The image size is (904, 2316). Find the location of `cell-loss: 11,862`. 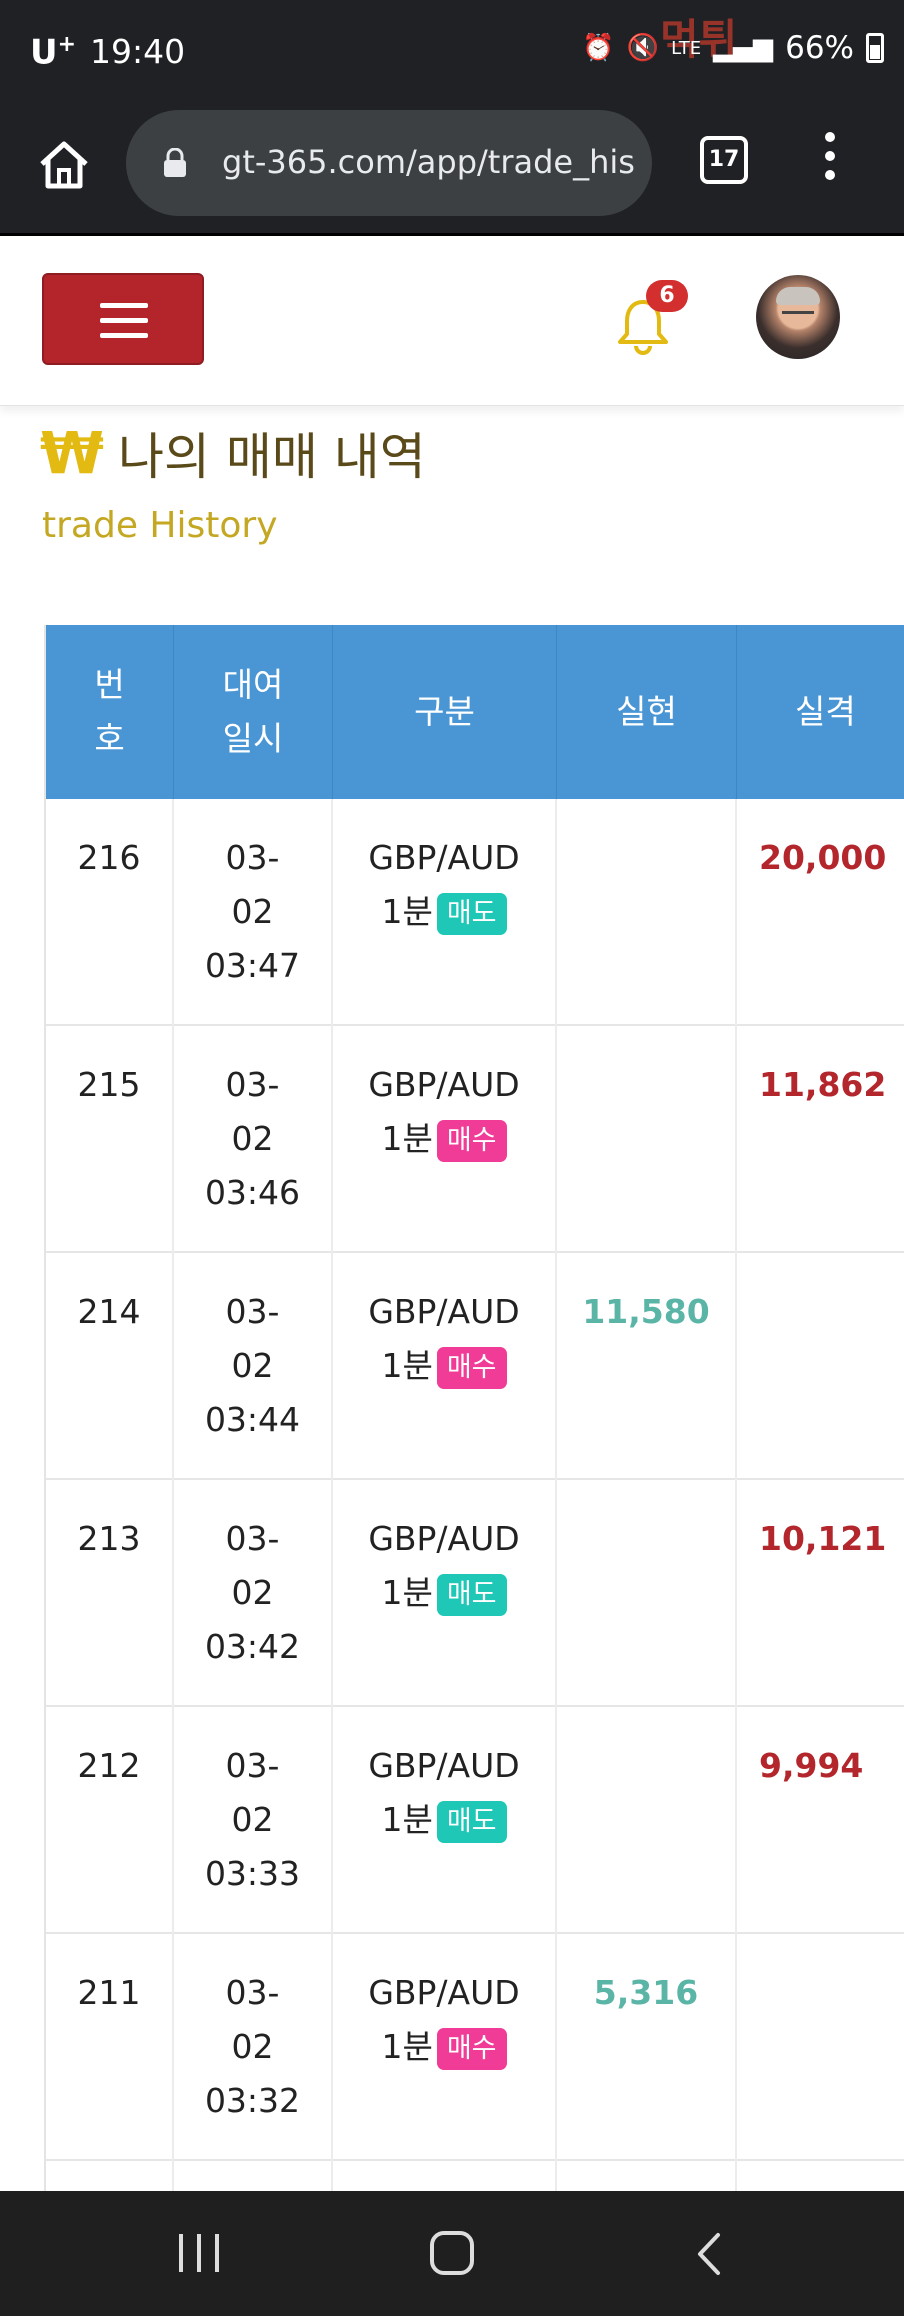

cell-loss: 11,862 is located at coordinates (823, 1084).